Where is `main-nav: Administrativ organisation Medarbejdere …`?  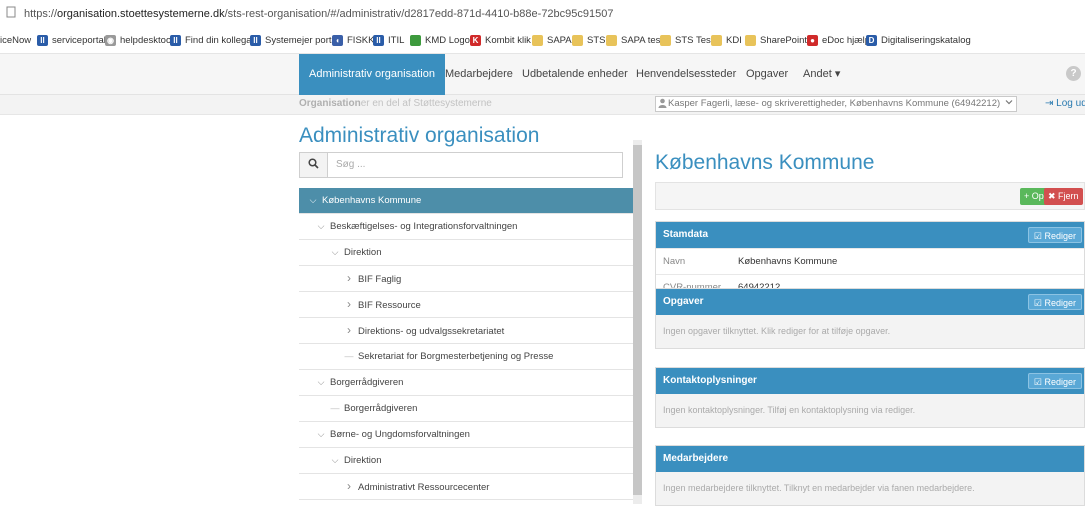
main-nav: Administrativ organisation Medarbejdere … is located at coordinates (542, 74).